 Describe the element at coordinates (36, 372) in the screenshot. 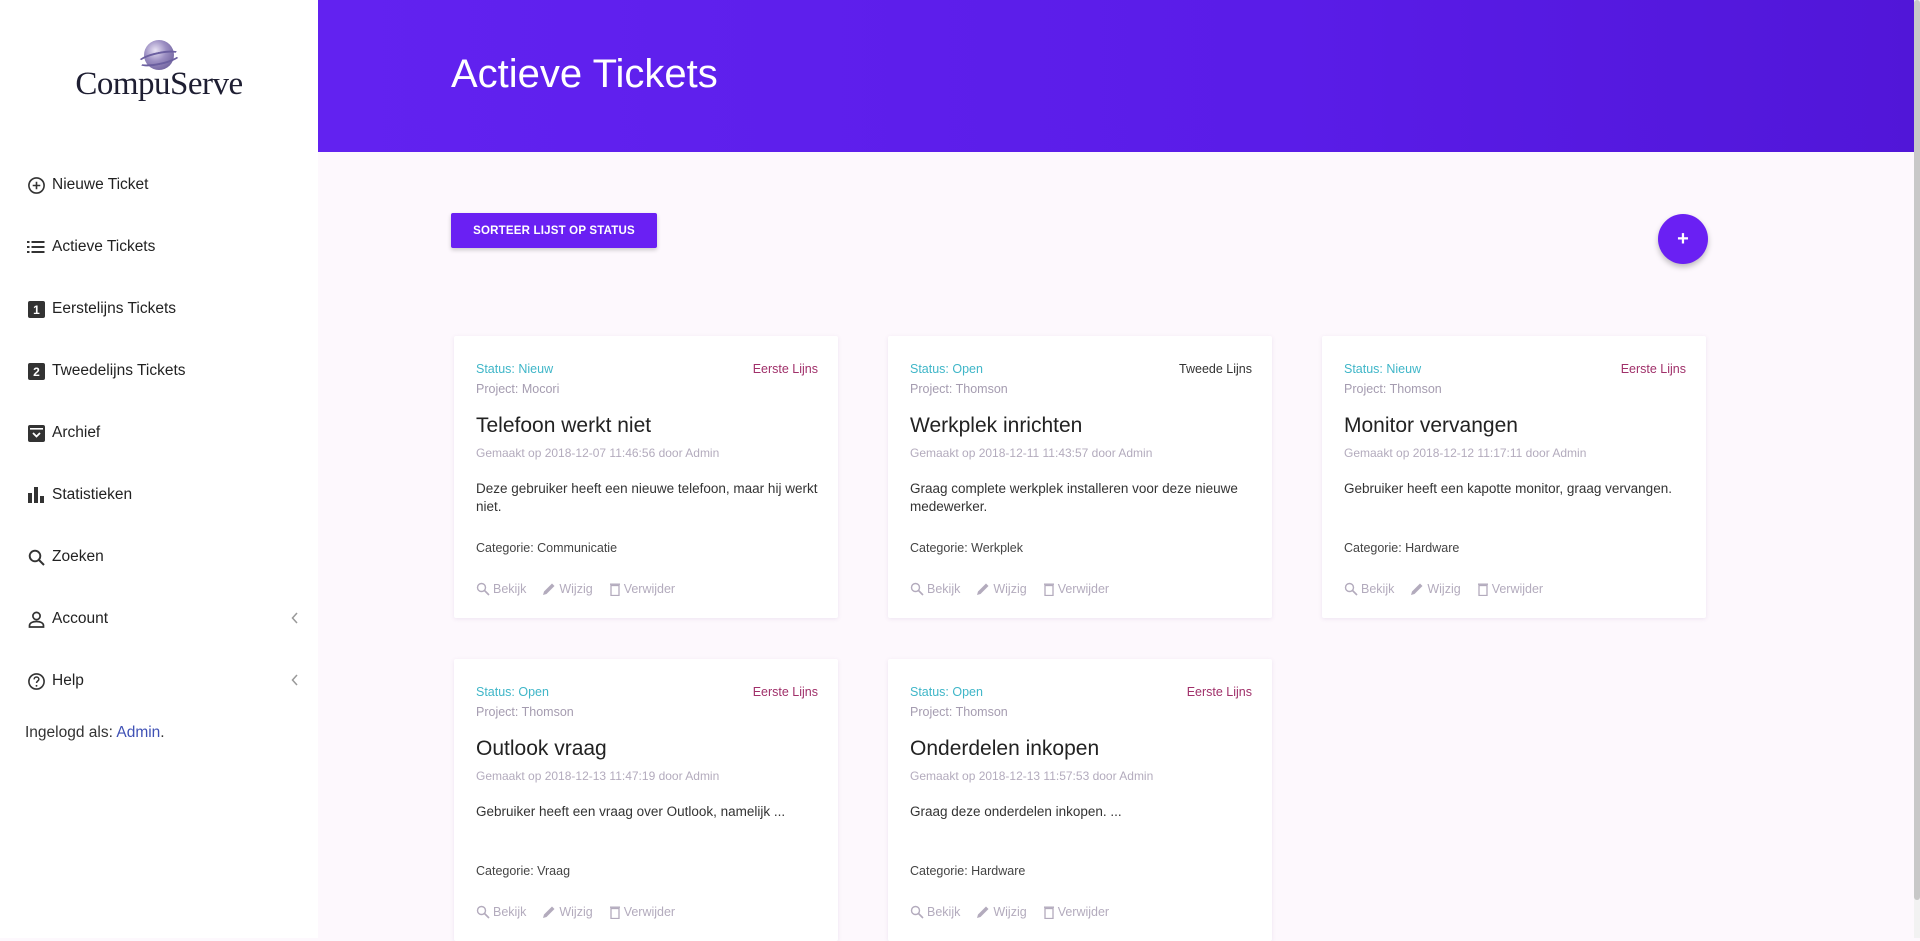

I see `box-glyph: 2` at that location.